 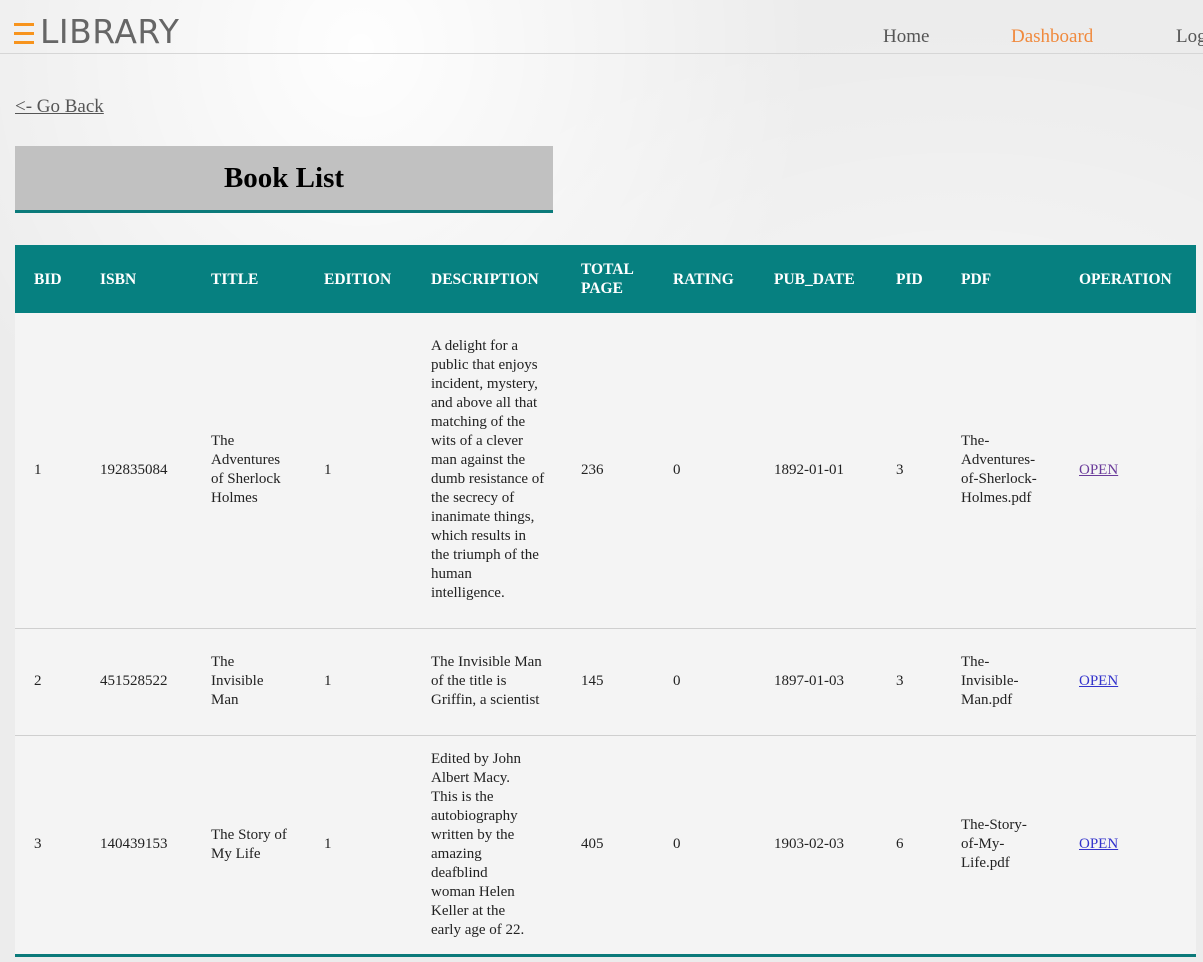 What do you see at coordinates (703, 279) in the screenshot?
I see `column-header-rating: RATING` at bounding box center [703, 279].